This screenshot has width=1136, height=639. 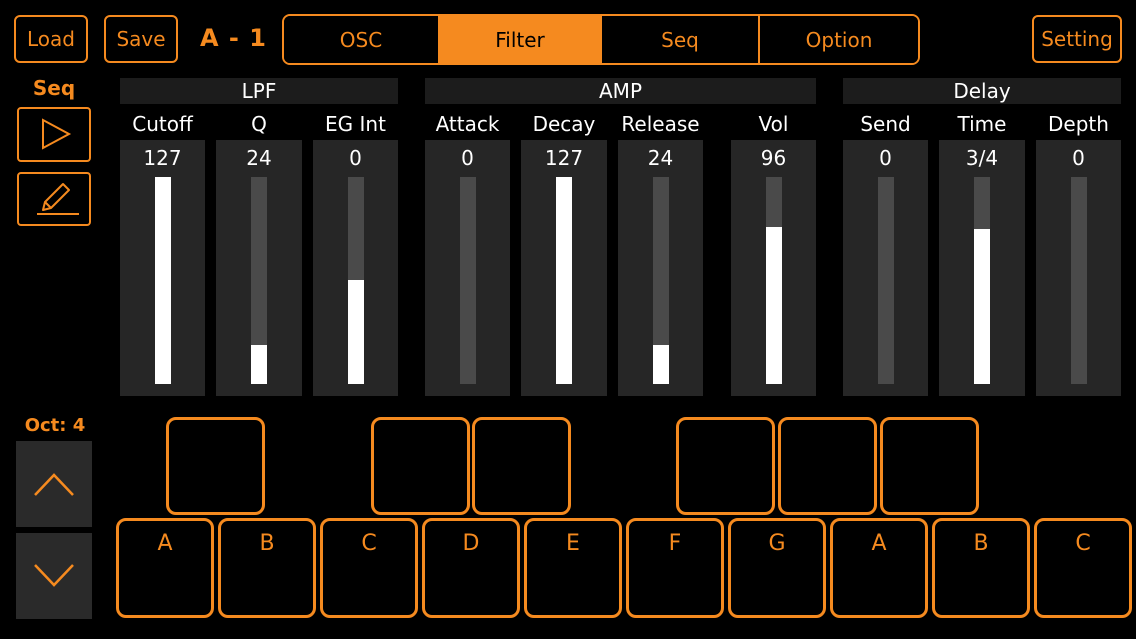 I want to click on slider-release: 24, so click(x=660, y=268).